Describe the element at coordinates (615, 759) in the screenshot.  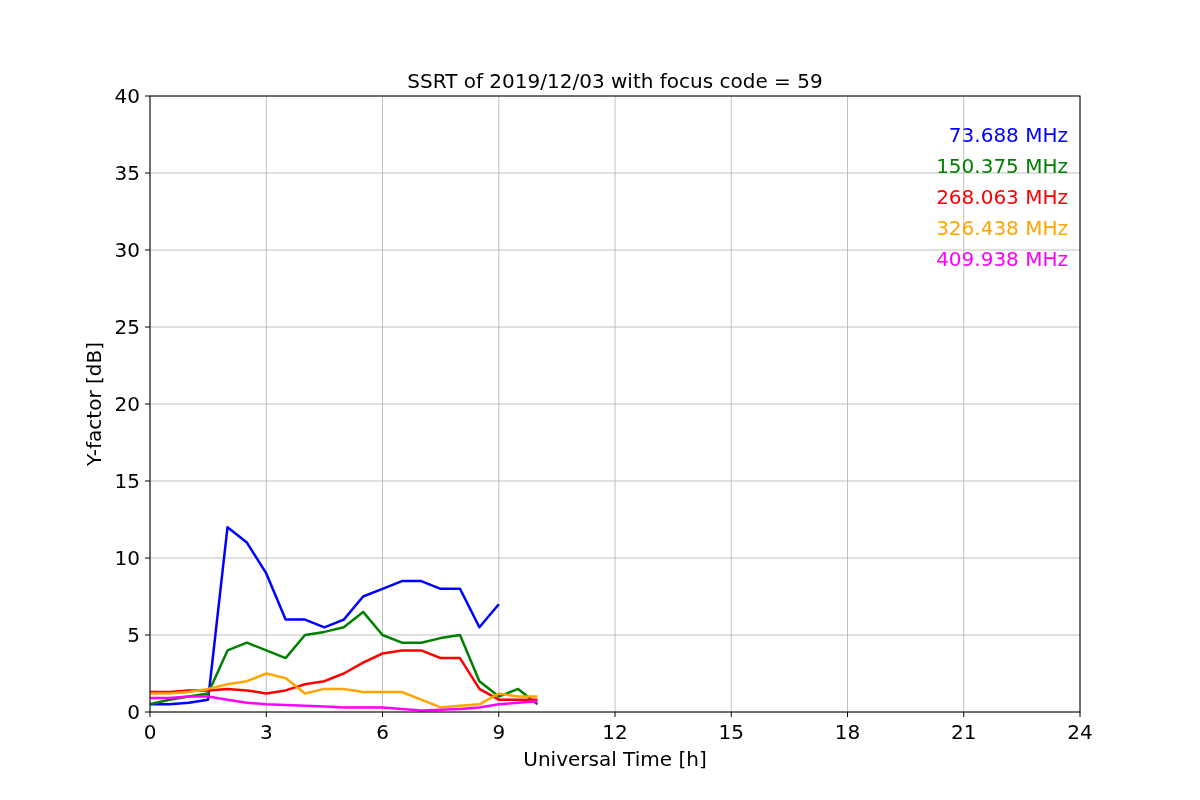
I see `x-axis-label: Universal Time [h]` at that location.